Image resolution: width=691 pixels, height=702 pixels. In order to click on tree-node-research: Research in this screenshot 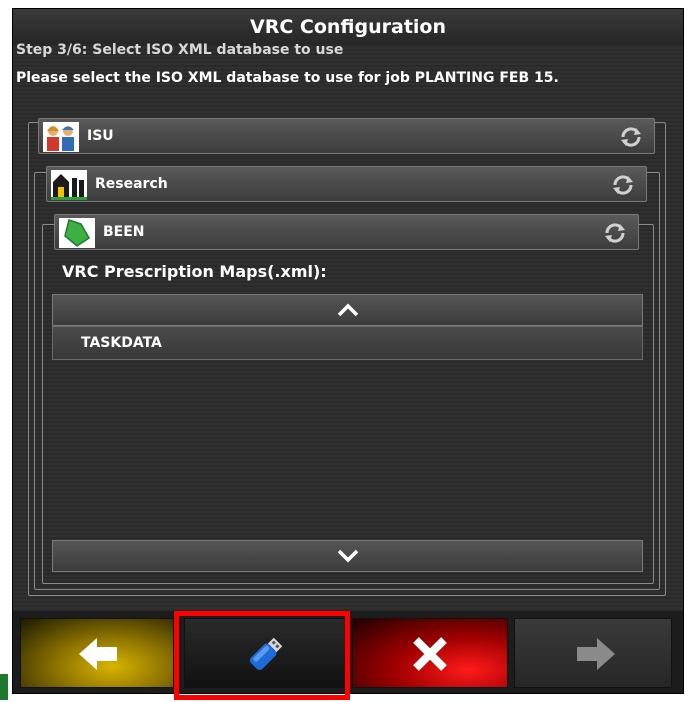, I will do `click(346, 184)`.